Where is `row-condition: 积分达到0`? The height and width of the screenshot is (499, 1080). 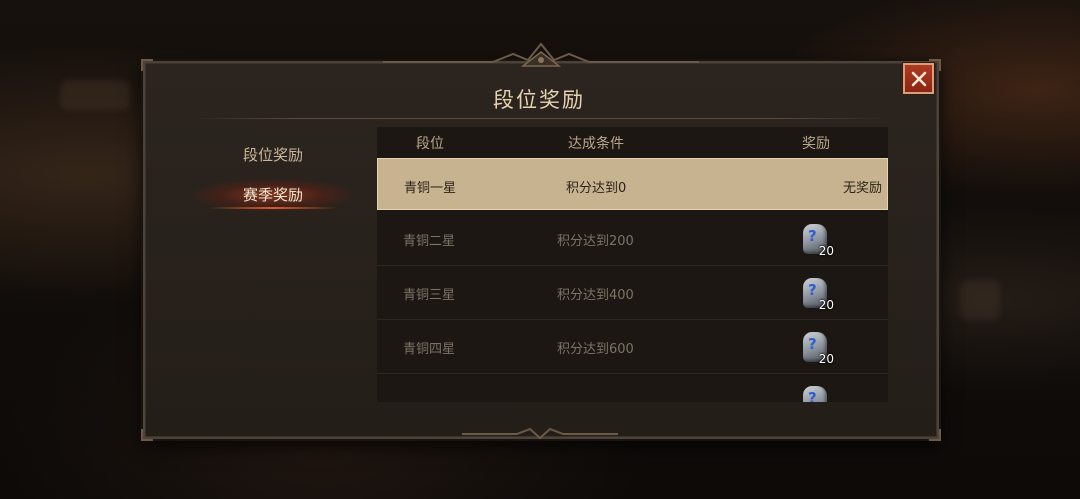 row-condition: 积分达到0 is located at coordinates (596, 188).